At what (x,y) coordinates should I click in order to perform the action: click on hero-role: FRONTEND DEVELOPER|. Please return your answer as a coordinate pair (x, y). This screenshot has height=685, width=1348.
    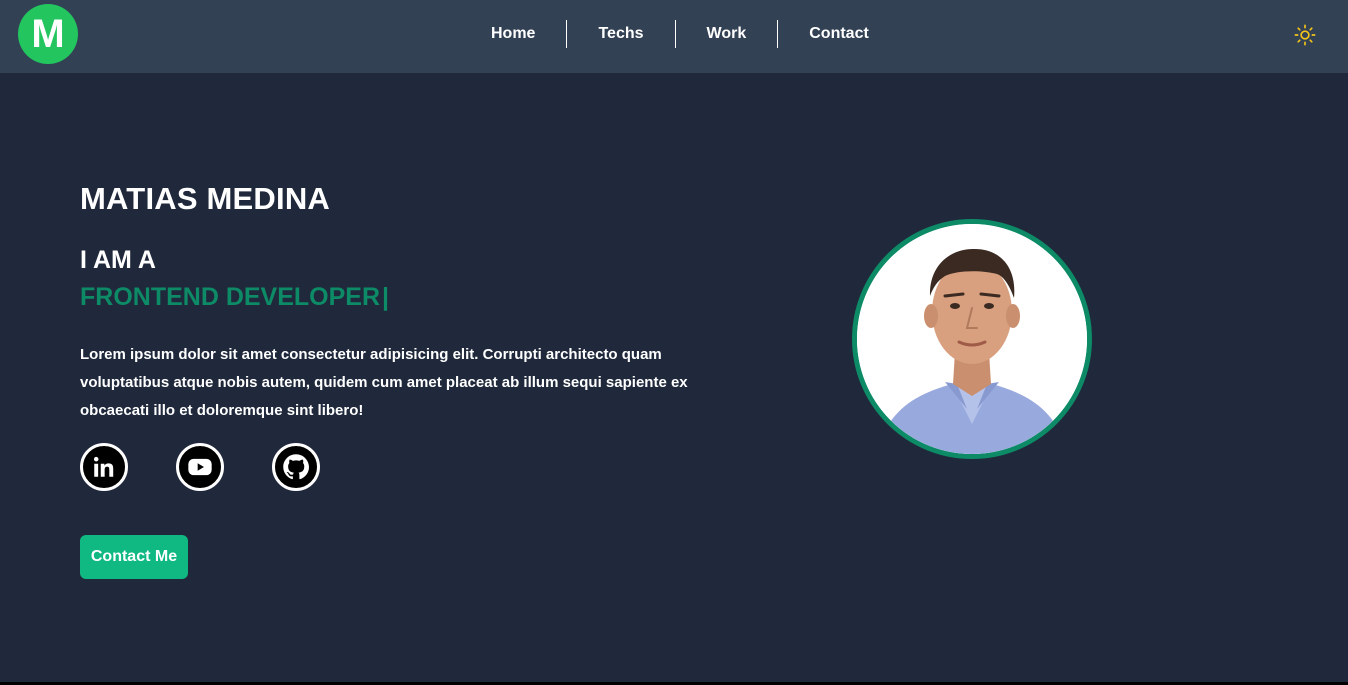
    Looking at the image, I should click on (234, 297).